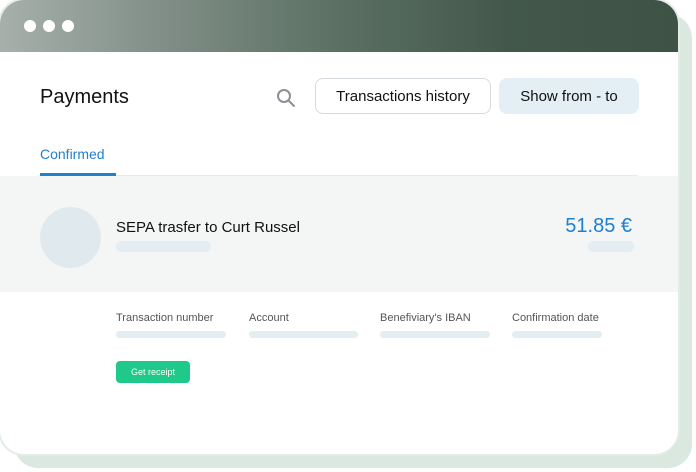  Describe the element at coordinates (598, 226) in the screenshot. I see `transaction-amount: 51.85 €` at that location.